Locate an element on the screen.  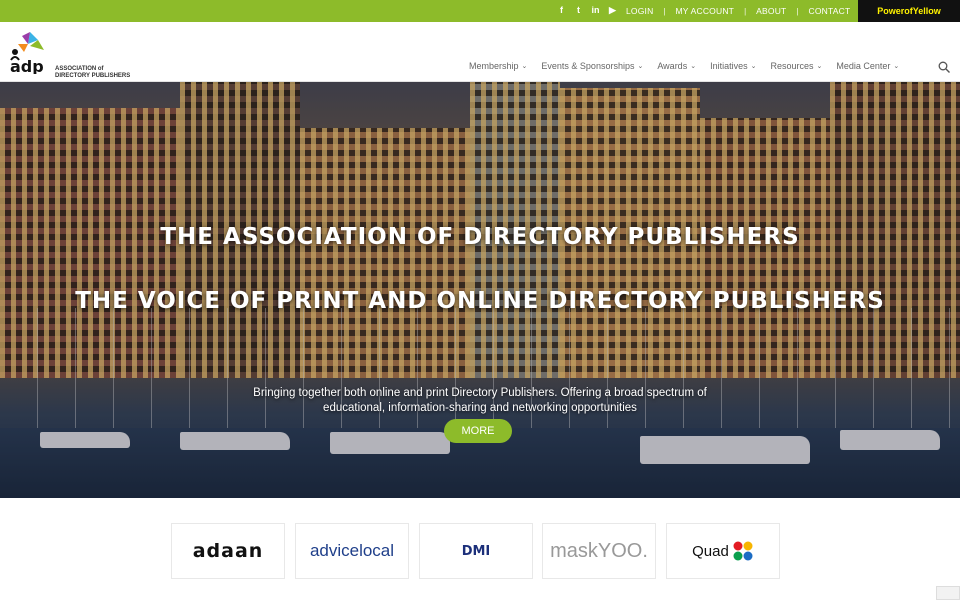
sponsor-name: adaan is located at coordinates (228, 551).